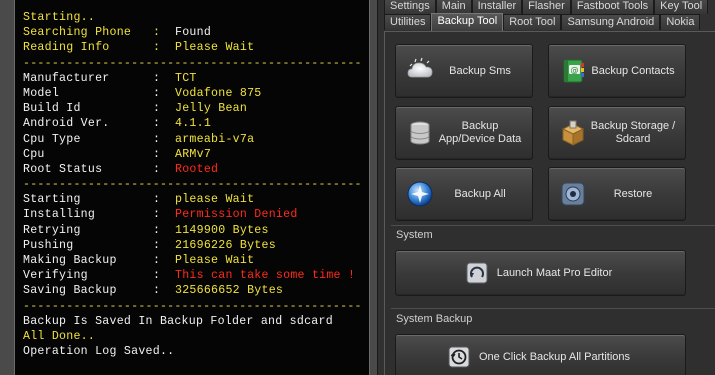 This screenshot has width=715, height=375. Describe the element at coordinates (186, 78) in the screenshot. I see `console-value: TCT` at that location.